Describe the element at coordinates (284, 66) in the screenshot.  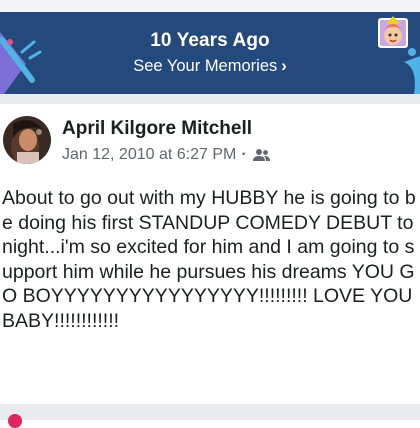
I see `chevron-right-icon: ›` at that location.